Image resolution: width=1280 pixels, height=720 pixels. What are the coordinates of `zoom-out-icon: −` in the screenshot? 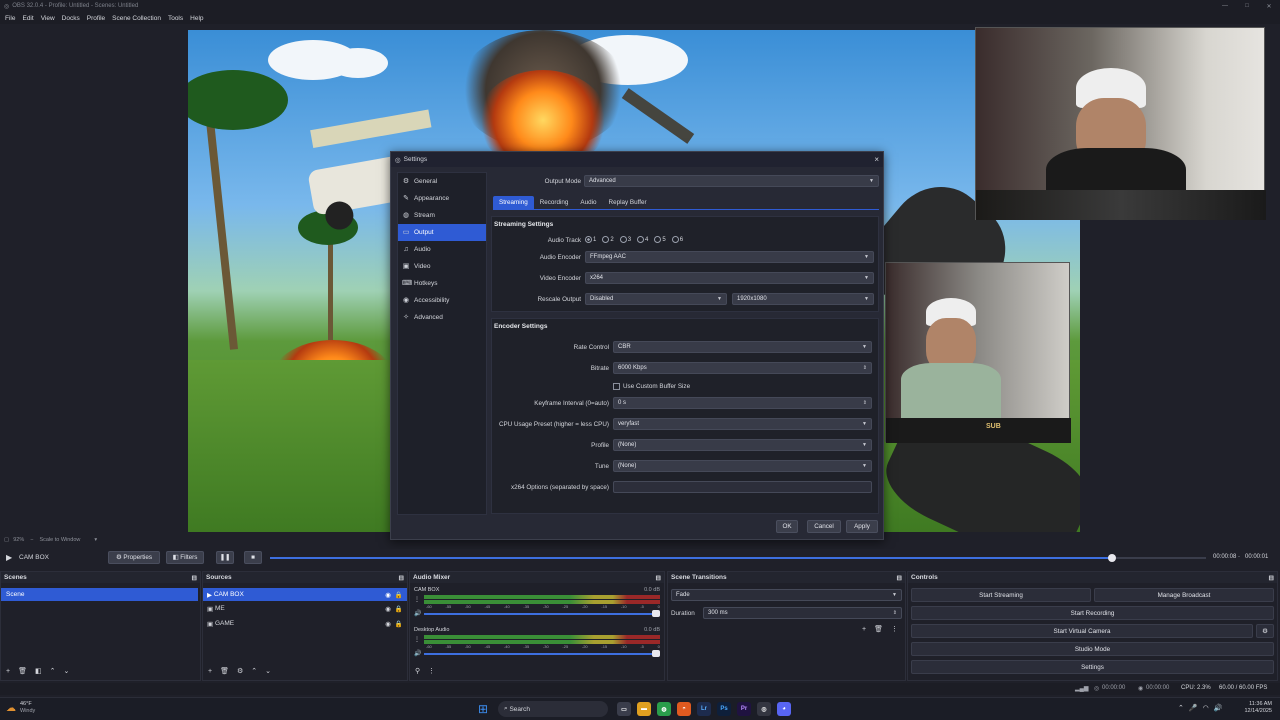 It's located at (31, 540).